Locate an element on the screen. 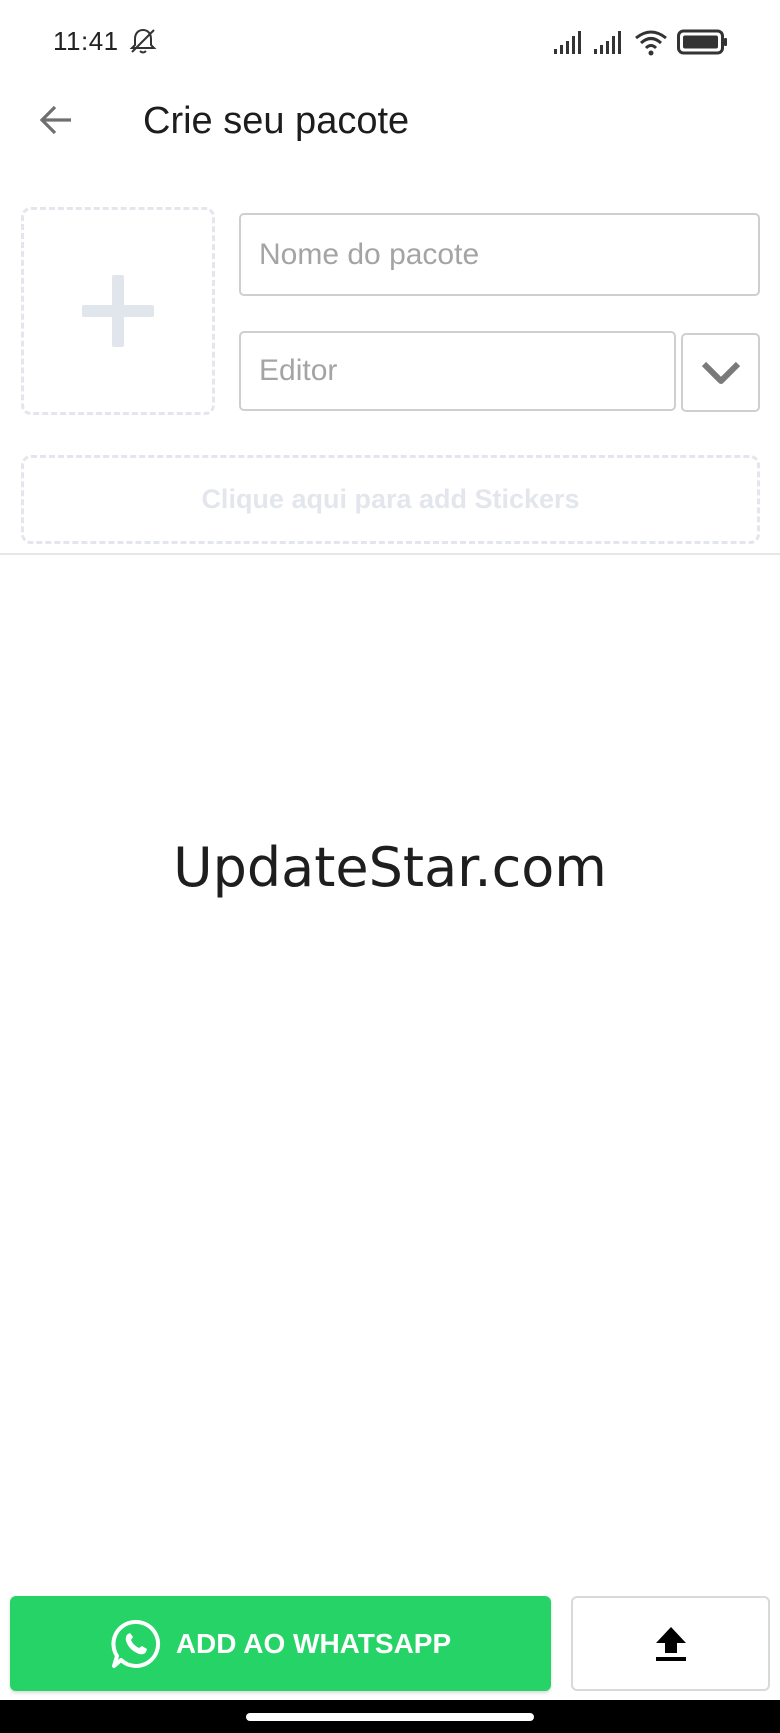 This screenshot has width=780, height=1733. divider is located at coordinates (390, 554).